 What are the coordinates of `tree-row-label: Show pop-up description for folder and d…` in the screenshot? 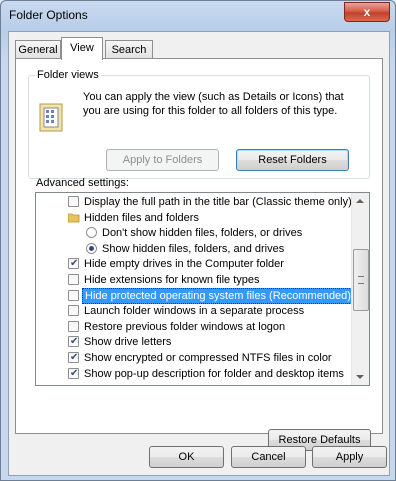 It's located at (214, 374).